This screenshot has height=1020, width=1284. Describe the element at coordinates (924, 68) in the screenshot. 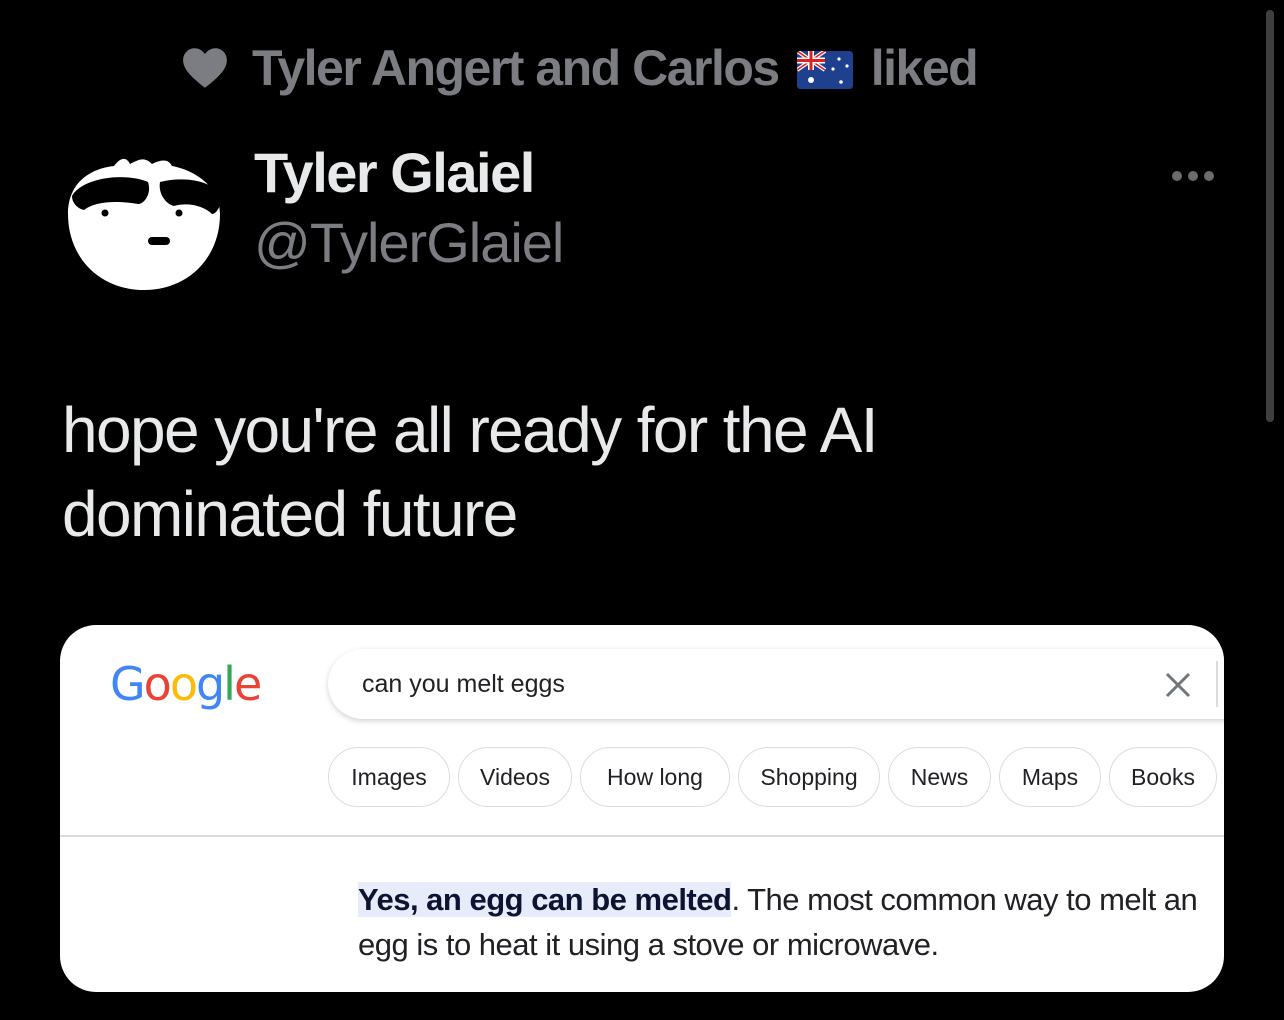

I see `liked-label: liked` at that location.